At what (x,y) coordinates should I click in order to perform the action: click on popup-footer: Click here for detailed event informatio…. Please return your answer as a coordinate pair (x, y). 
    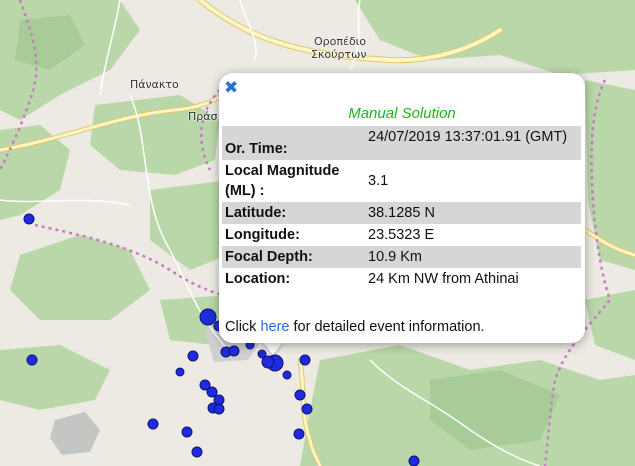
    Looking at the image, I should click on (355, 327).